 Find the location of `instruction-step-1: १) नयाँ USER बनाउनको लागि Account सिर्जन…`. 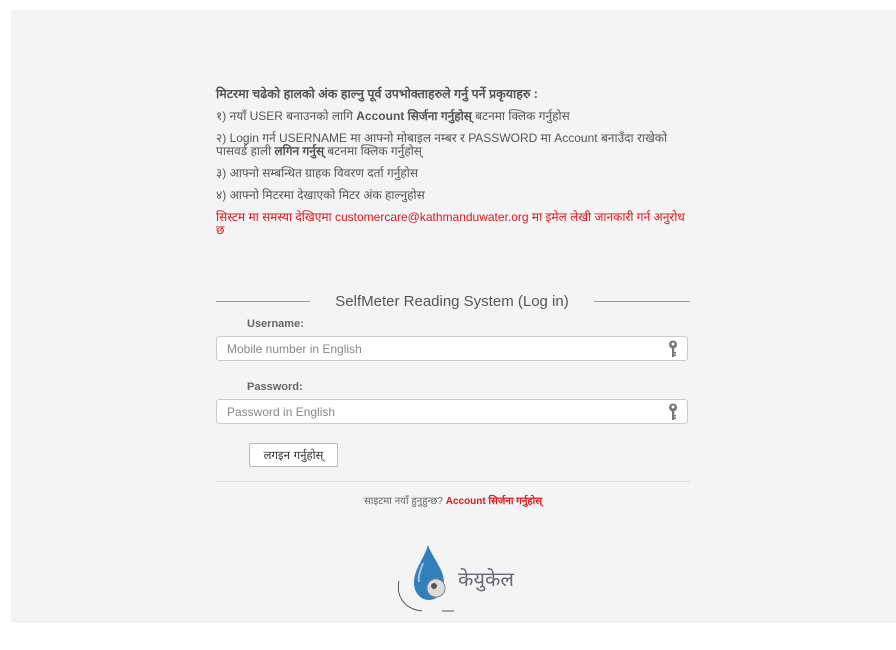

instruction-step-1: १) नयाँ USER बनाउनको लागि Account सिर्जन… is located at coordinates (393, 116).